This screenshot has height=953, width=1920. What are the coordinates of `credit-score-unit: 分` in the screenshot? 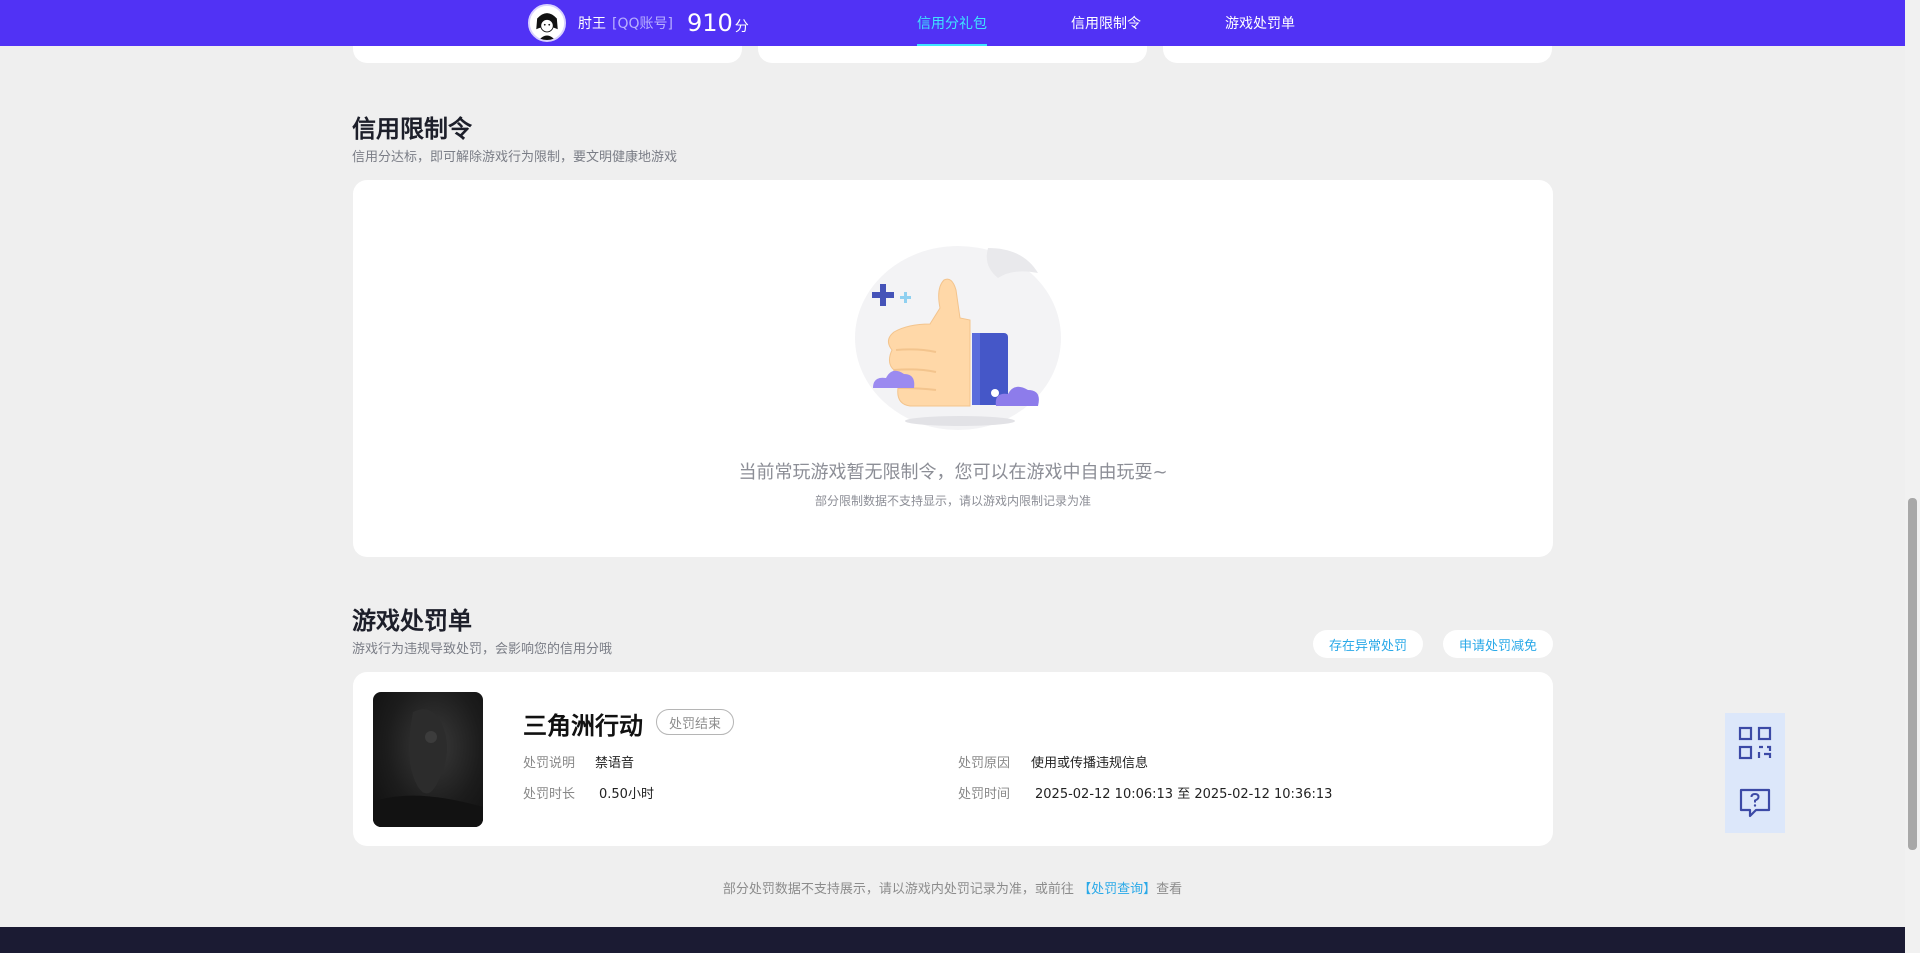 It's located at (741, 27).